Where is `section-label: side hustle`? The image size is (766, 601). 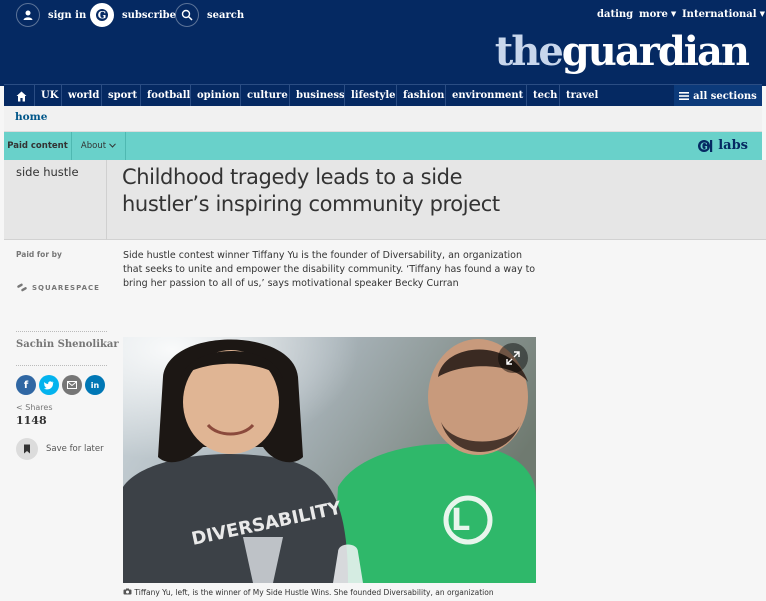
section-label: side hustle is located at coordinates (47, 172).